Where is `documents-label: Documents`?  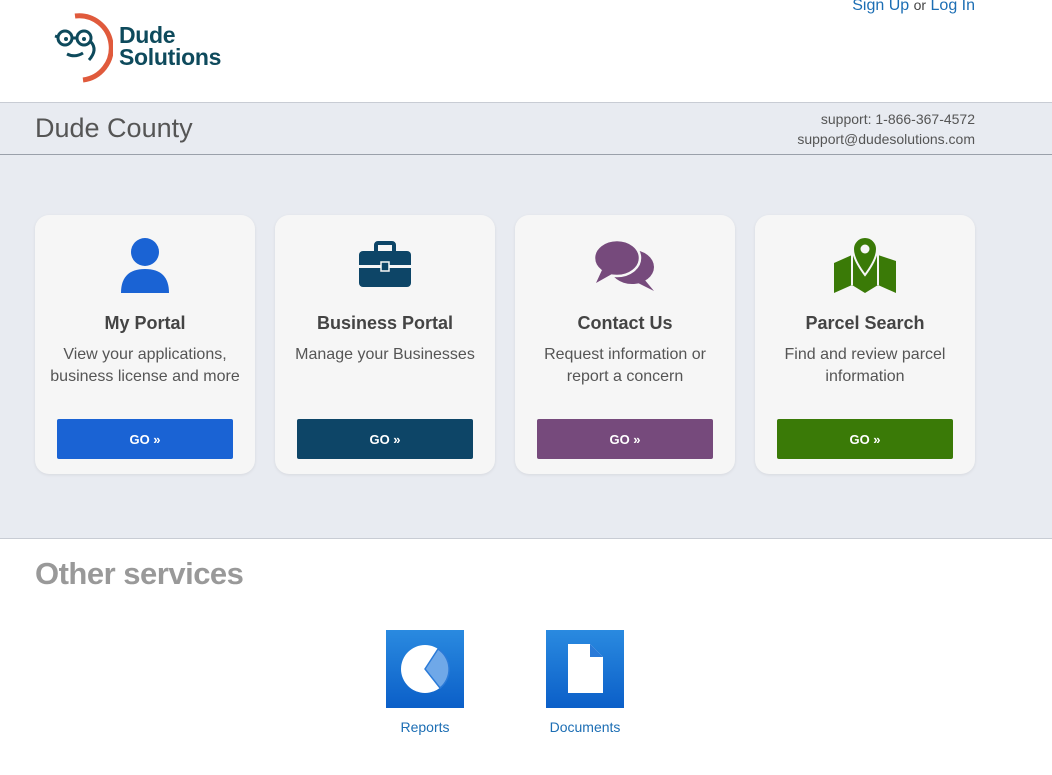 documents-label: Documents is located at coordinates (585, 727).